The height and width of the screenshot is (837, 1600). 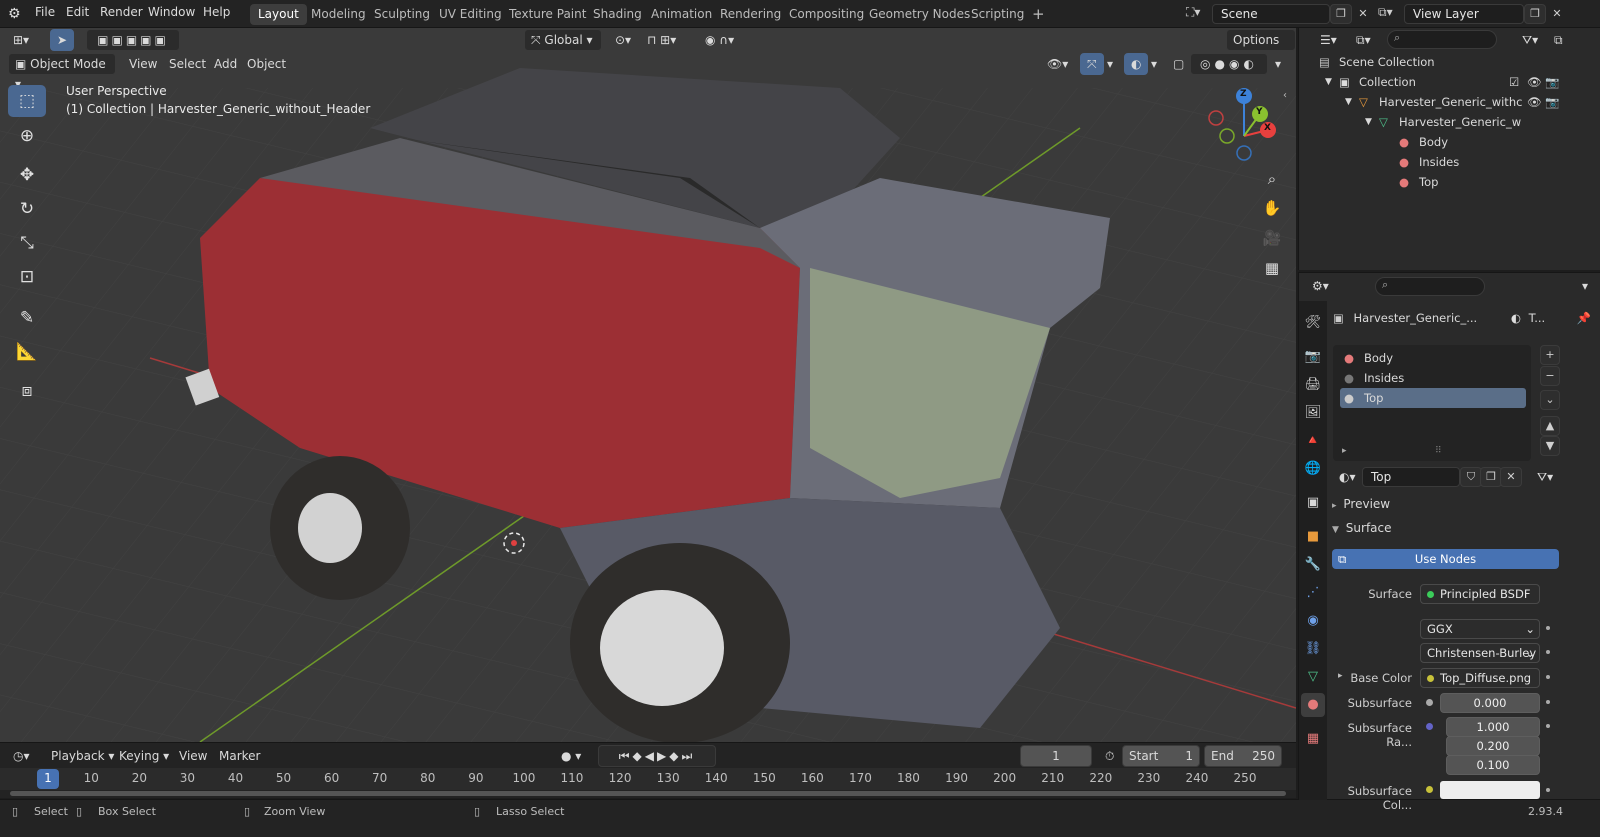 I want to click on output-tab-icon: 🖨, so click(x=1313, y=385).